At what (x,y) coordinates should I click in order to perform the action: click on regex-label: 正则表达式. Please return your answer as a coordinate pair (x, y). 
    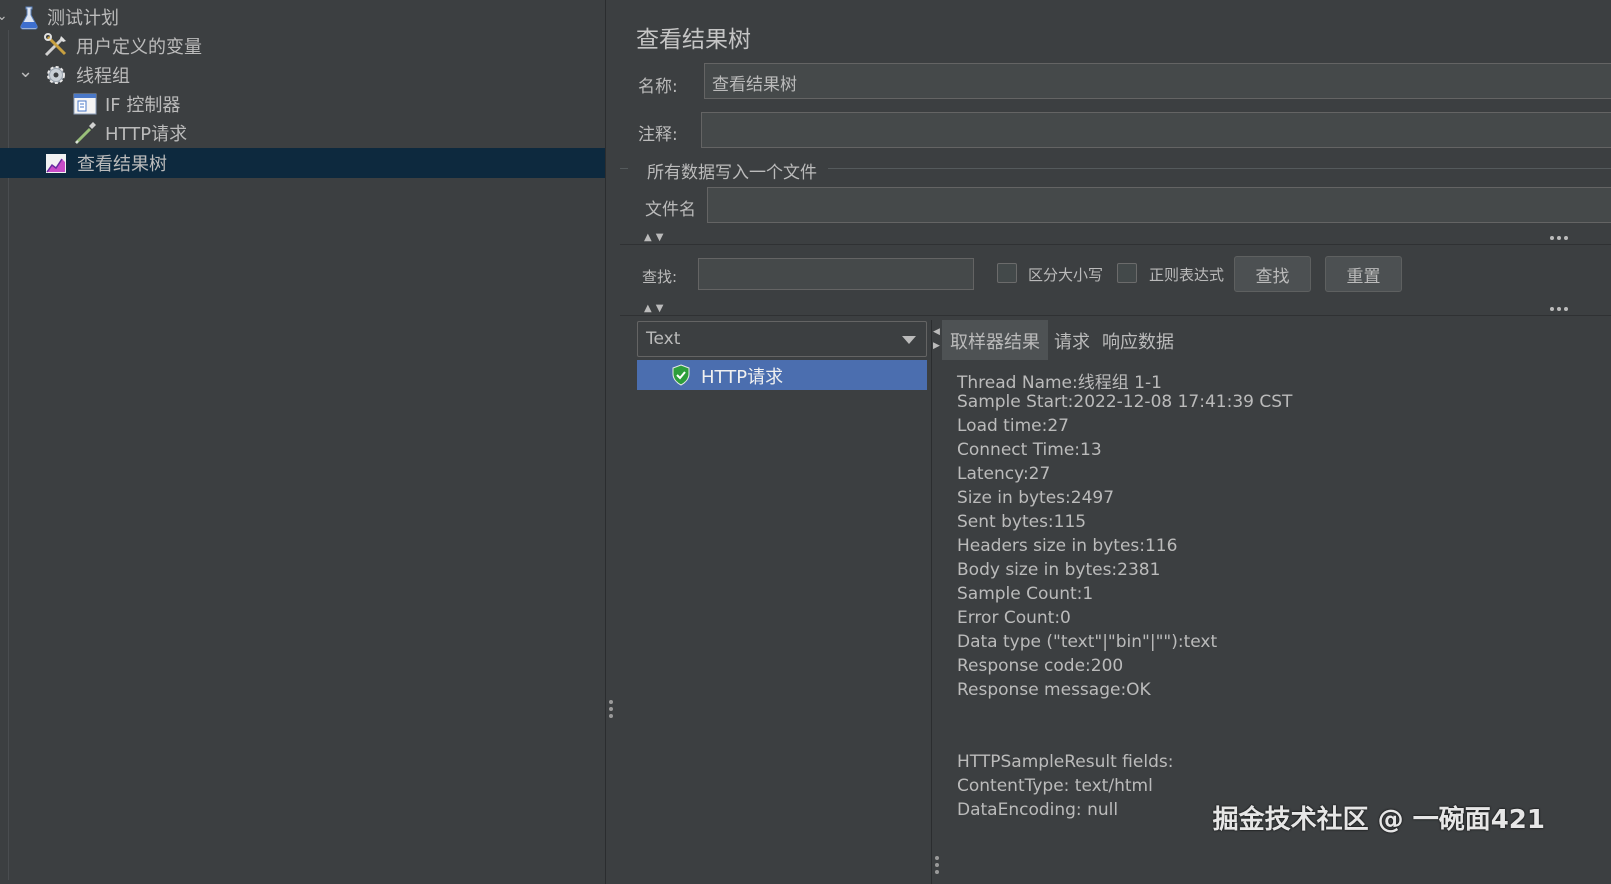
    Looking at the image, I should click on (1187, 275).